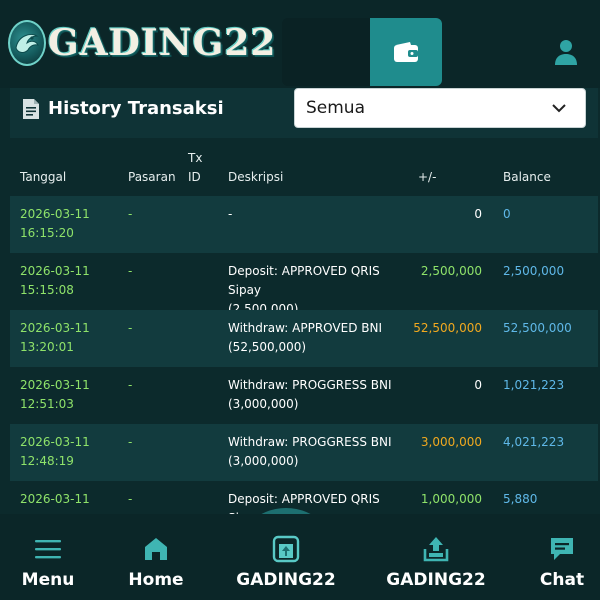 The height and width of the screenshot is (600, 600). What do you see at coordinates (152, 177) in the screenshot?
I see `col-header-pasaran: Pasaran` at bounding box center [152, 177].